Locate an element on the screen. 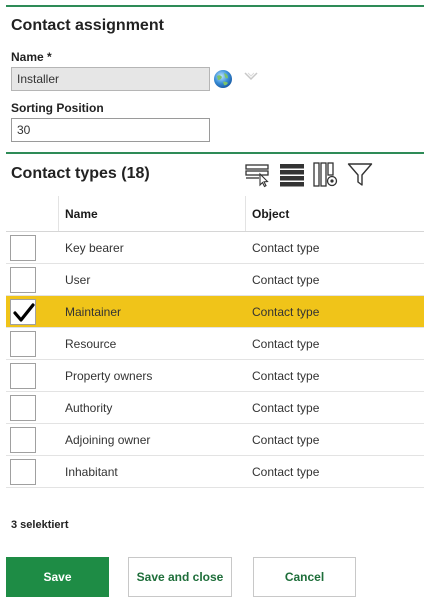  table-row: Property owners Contact type is located at coordinates (215, 376).